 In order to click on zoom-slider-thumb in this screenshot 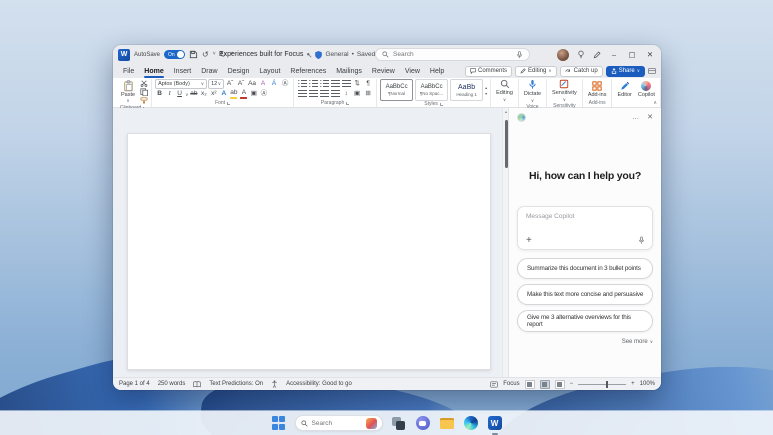, I will do `click(606, 384)`.